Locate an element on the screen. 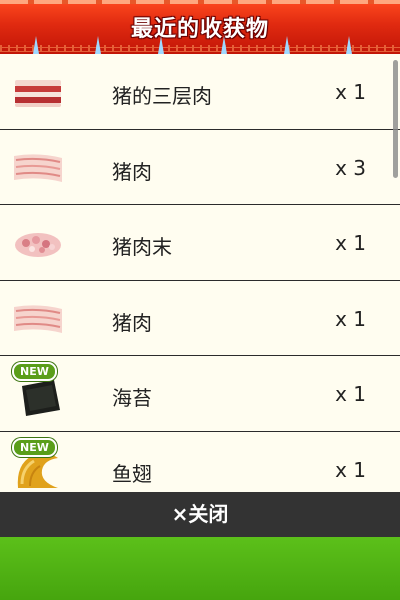 This screenshot has width=400, height=600. list-item: NEW 海苔 x 1 is located at coordinates (200, 394).